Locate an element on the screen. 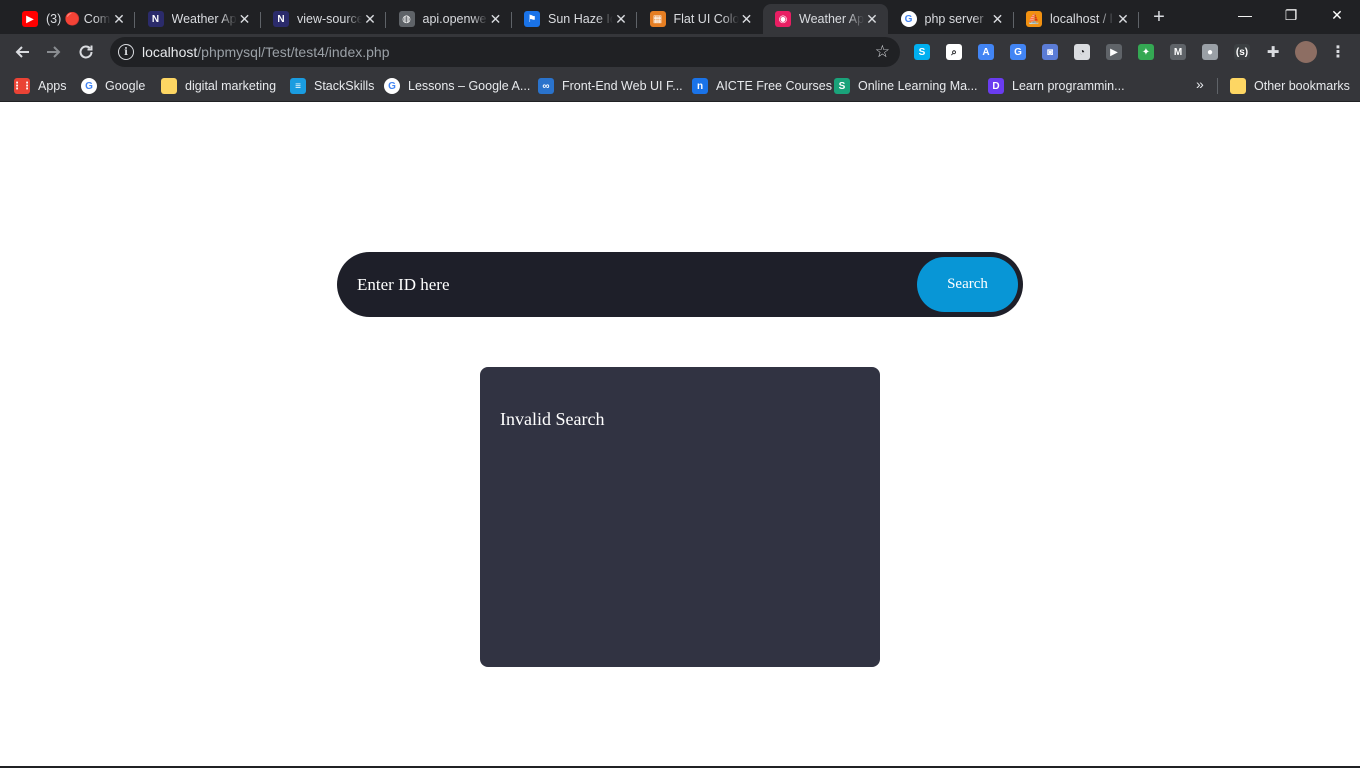 This screenshot has width=1360, height=768. tab-title: localhost / l is located at coordinates (1081, 19).